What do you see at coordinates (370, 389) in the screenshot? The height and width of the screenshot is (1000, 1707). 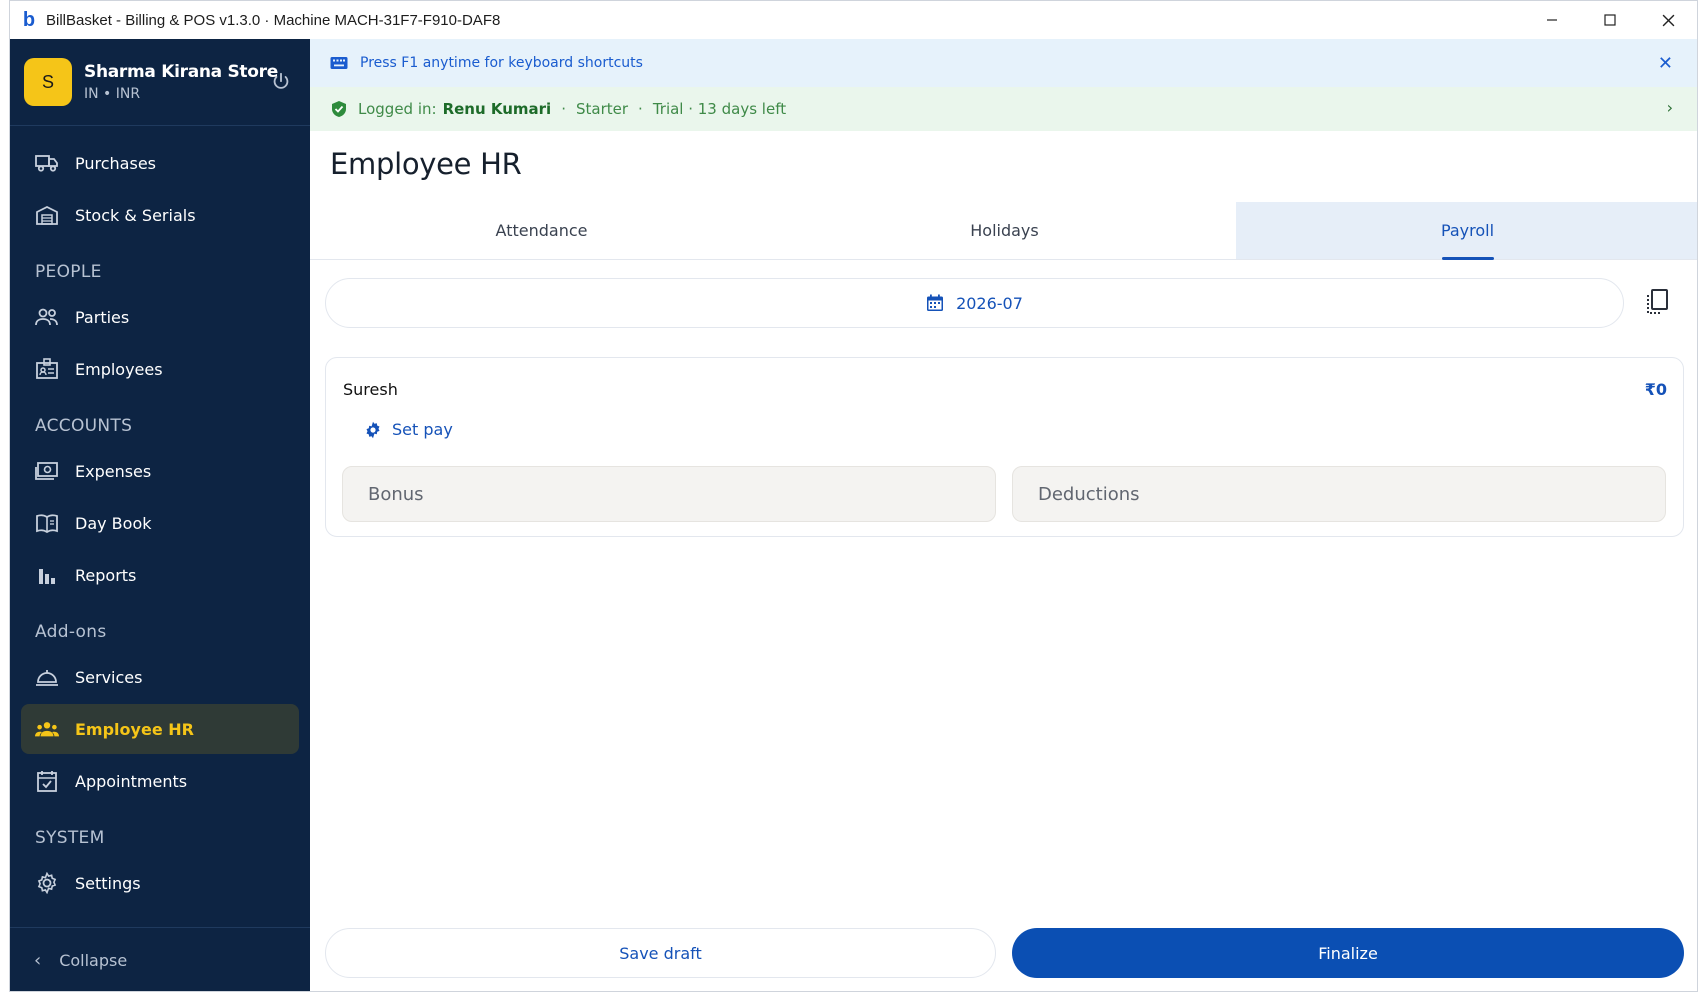 I see `employee-name: Suresh` at bounding box center [370, 389].